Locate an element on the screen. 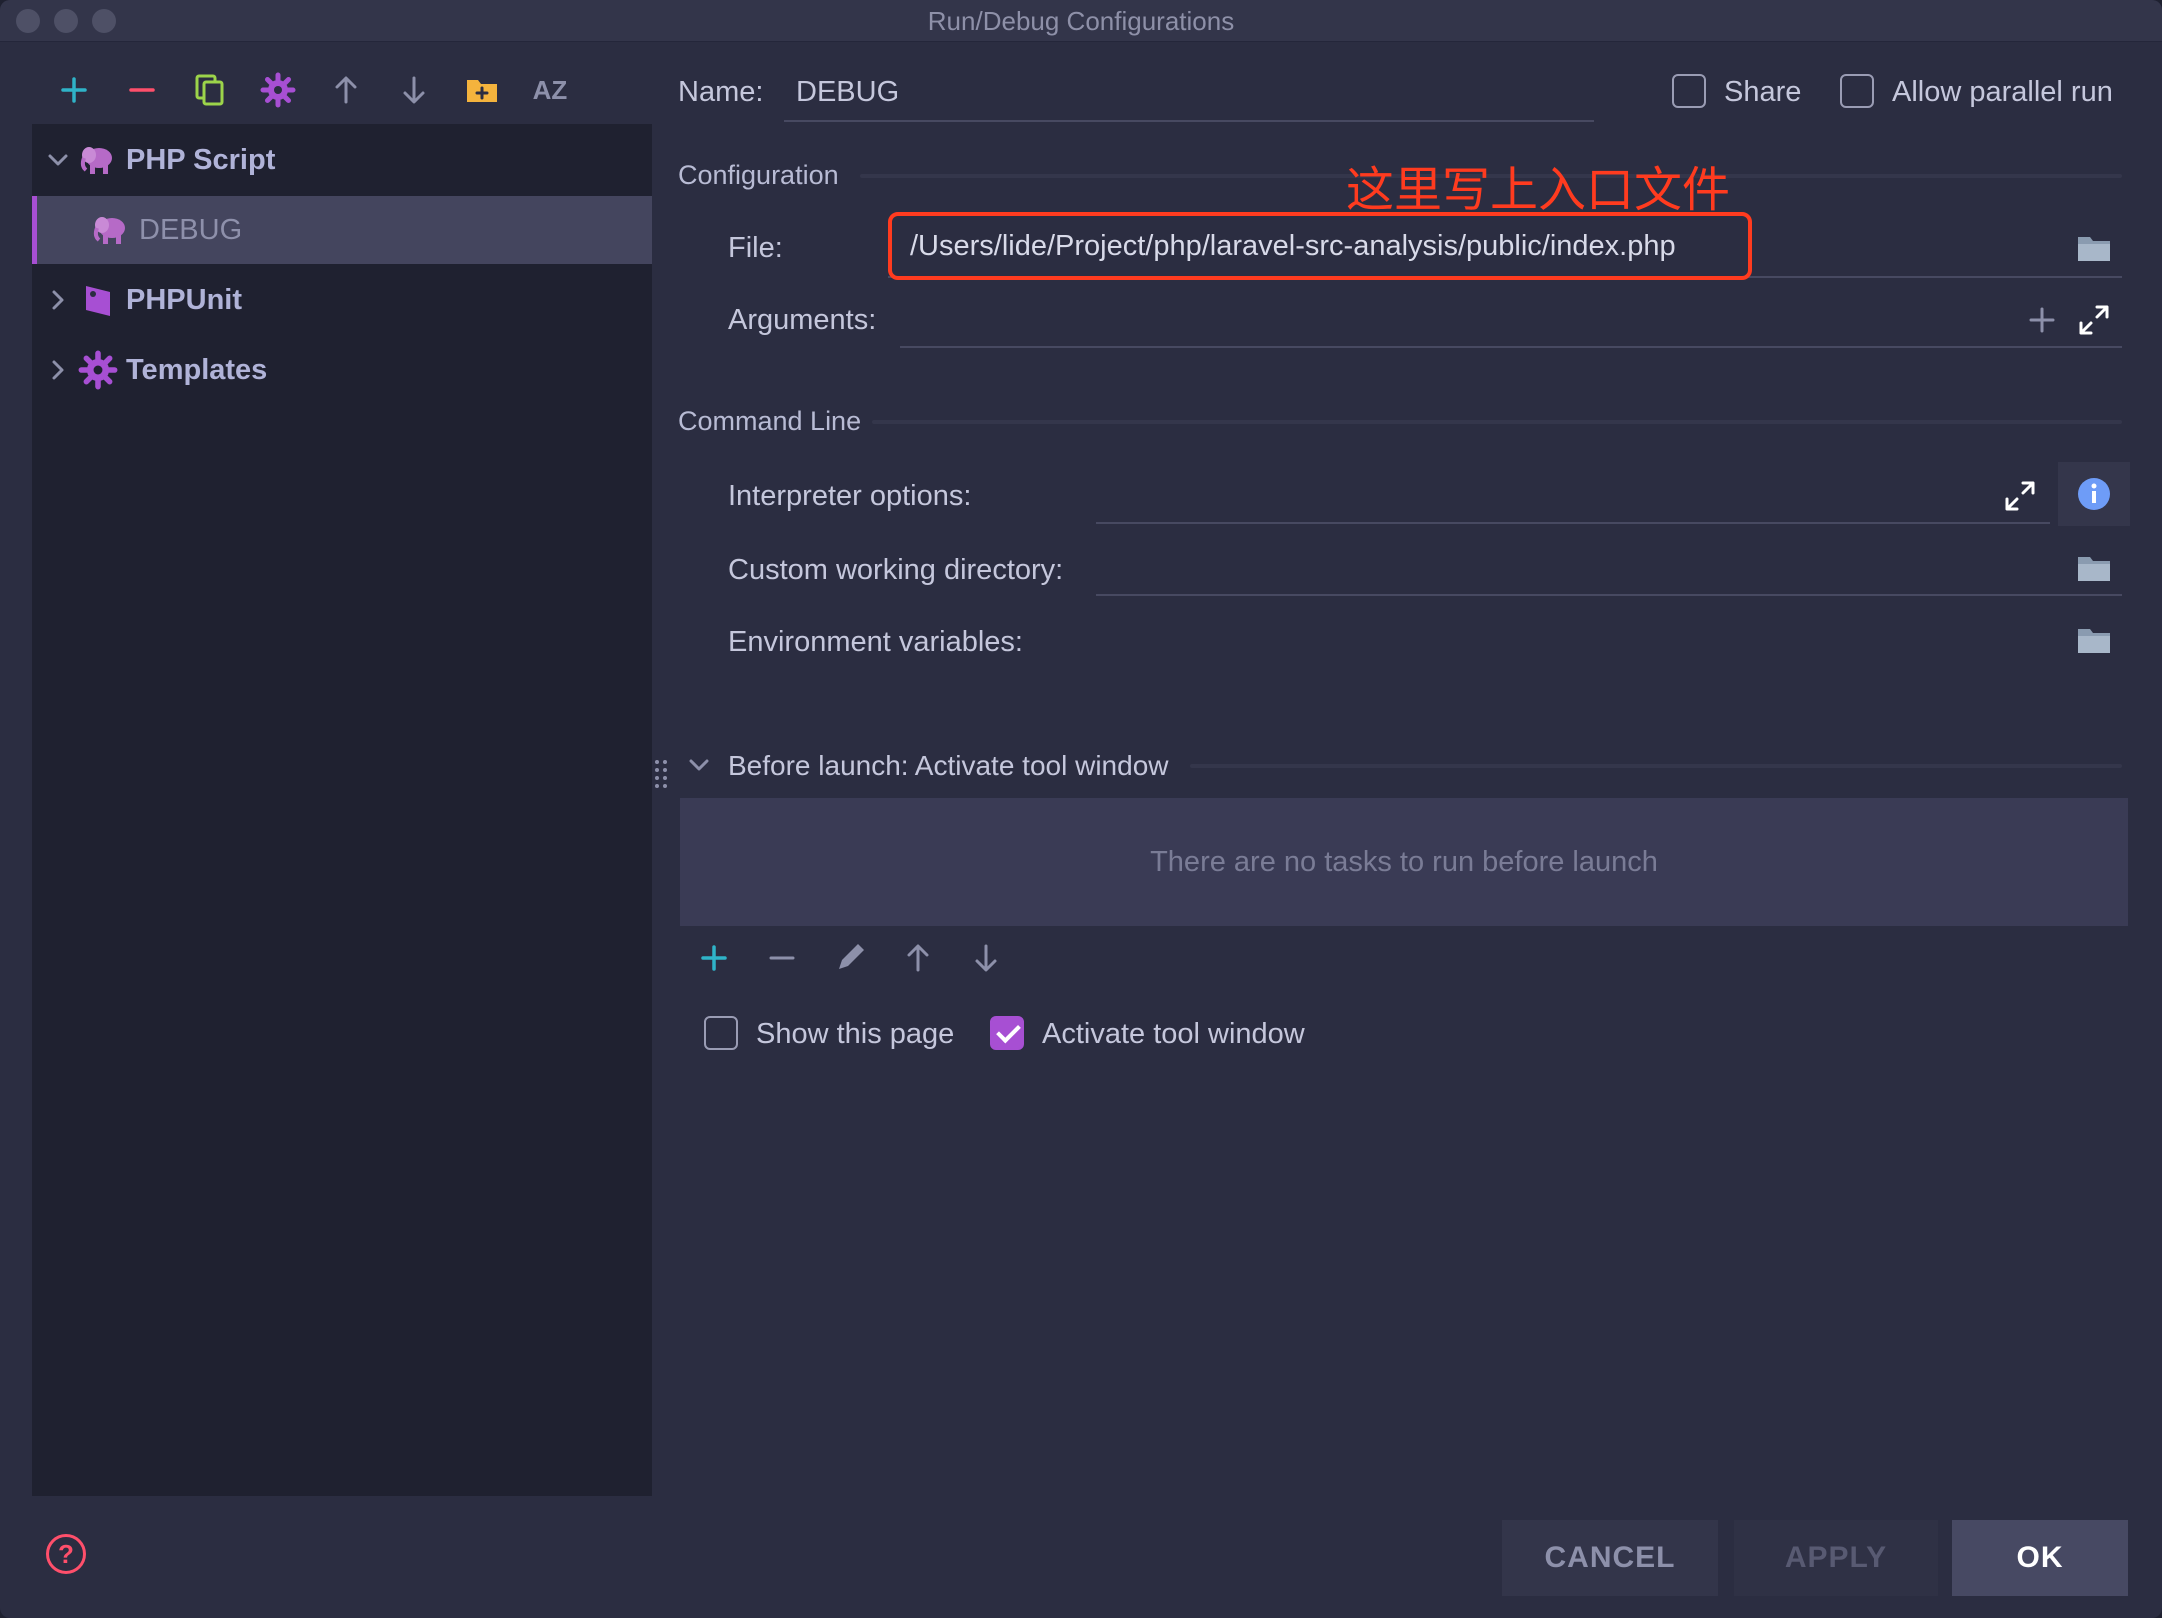  configuration-section-title: Configuration is located at coordinates (758, 175).